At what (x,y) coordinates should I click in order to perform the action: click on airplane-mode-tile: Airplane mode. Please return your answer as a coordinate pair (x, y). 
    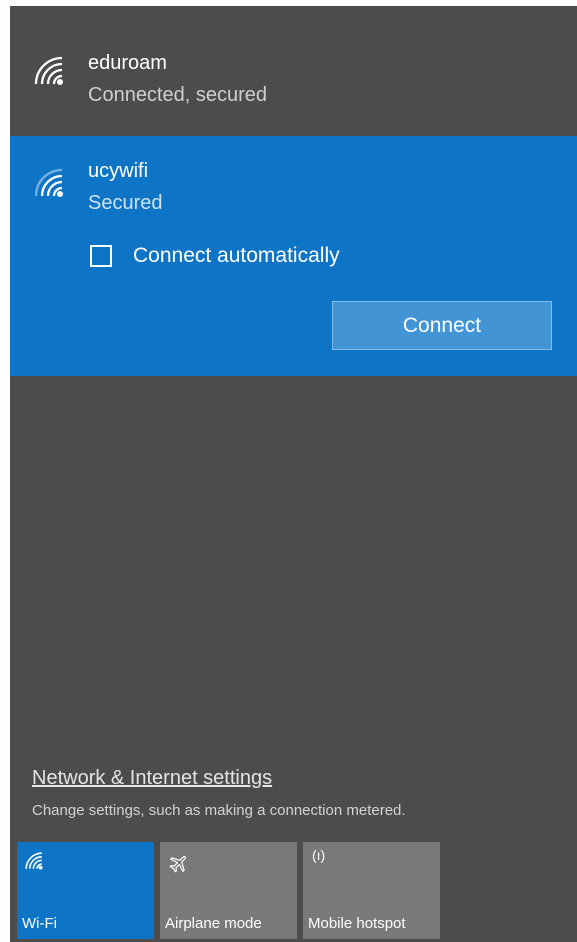
    Looking at the image, I should click on (228, 890).